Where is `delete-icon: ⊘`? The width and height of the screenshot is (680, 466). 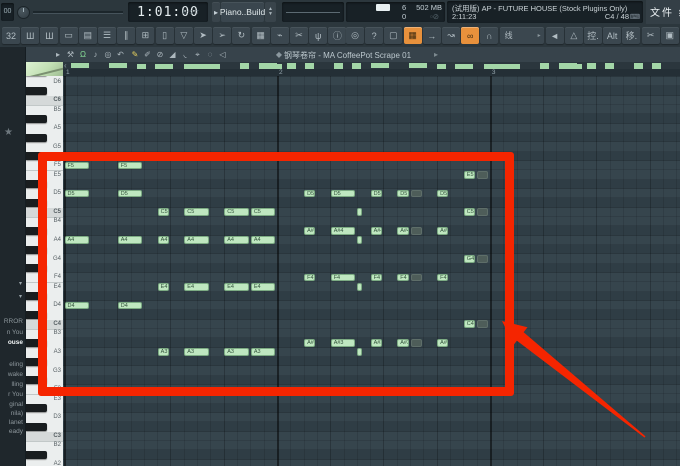
delete-icon: ⊘ is located at coordinates (160, 54).